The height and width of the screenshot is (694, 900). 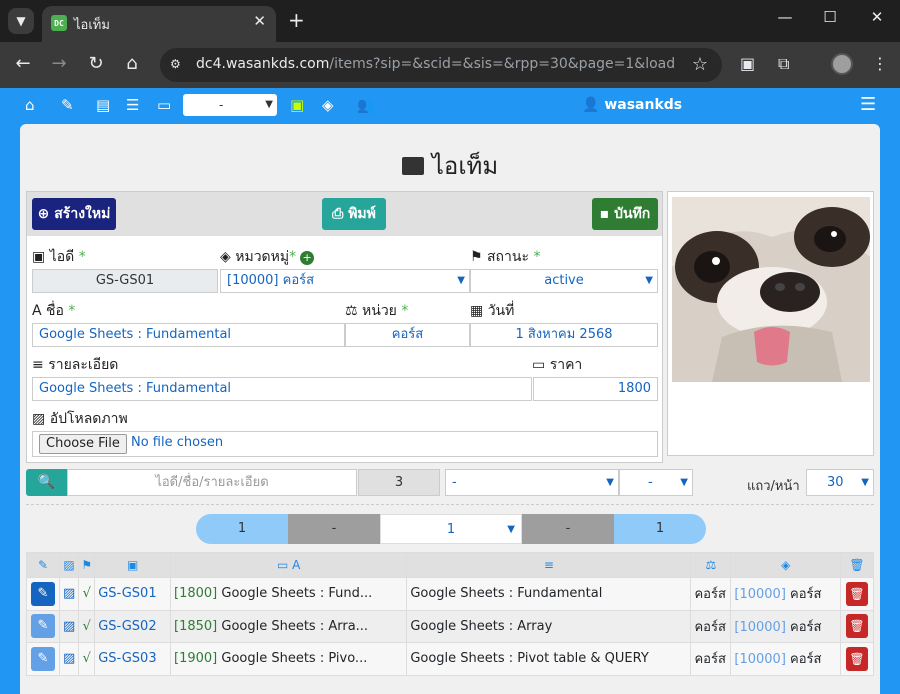 I want to click on row-id-link: GS-GS01, so click(x=127, y=593).